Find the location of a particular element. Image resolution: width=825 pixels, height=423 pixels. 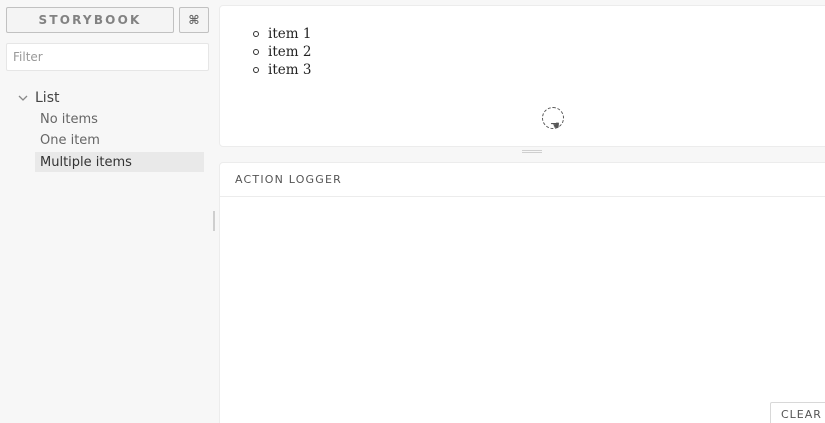

story-no-items: No items is located at coordinates (119, 119).